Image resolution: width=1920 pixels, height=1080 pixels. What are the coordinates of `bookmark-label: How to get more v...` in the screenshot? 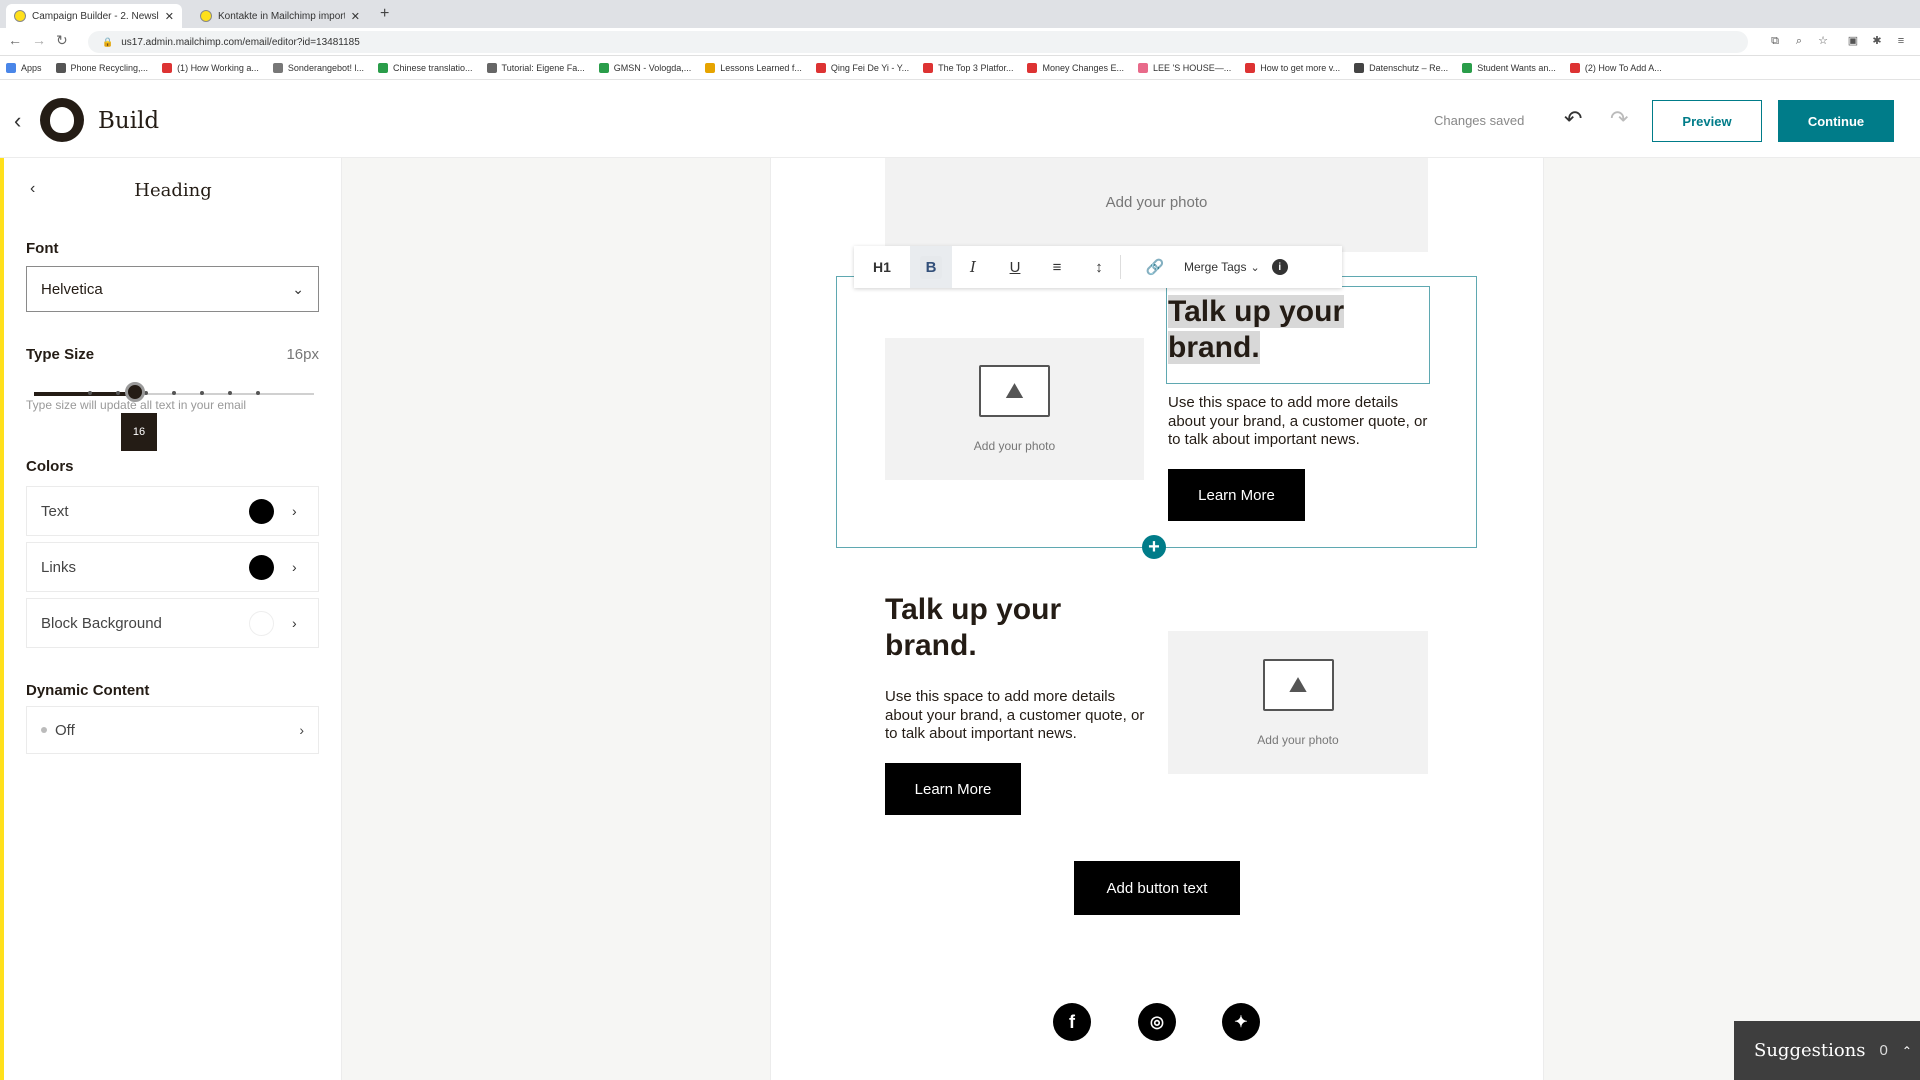 It's located at (1300, 67).